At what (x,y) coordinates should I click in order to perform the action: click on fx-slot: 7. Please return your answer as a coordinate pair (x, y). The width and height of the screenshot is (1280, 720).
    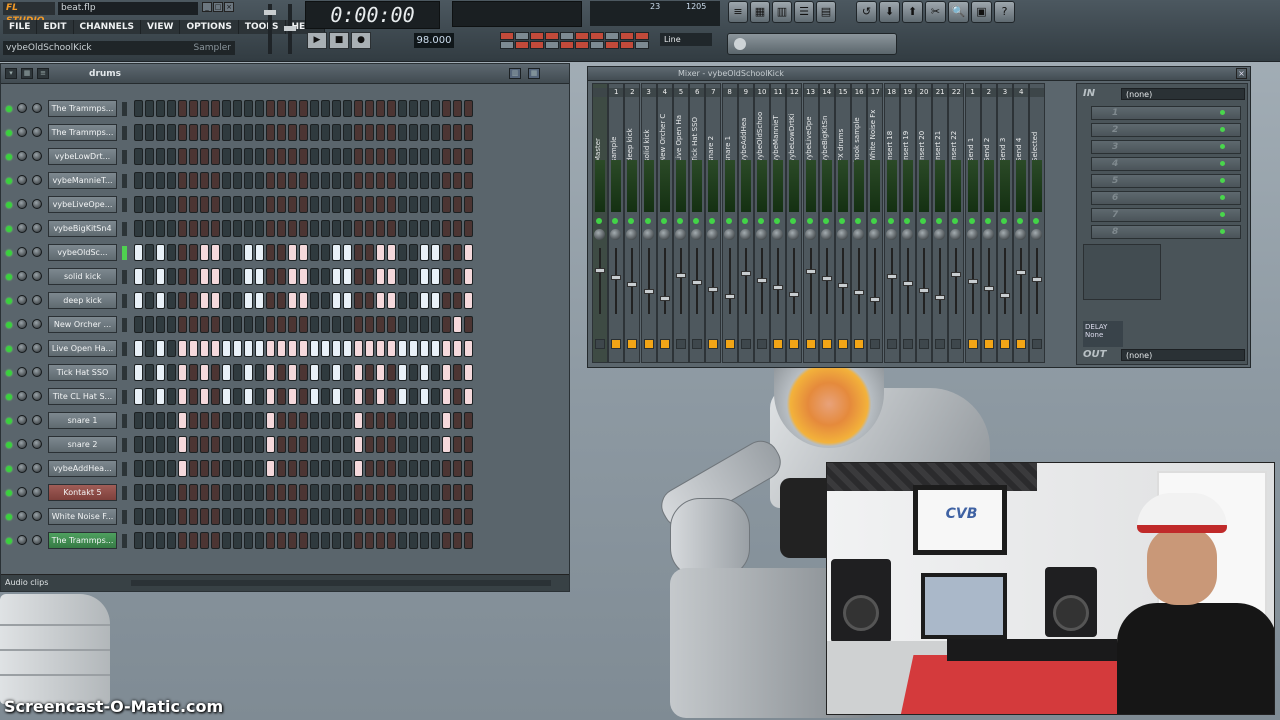
    Looking at the image, I should click on (1166, 215).